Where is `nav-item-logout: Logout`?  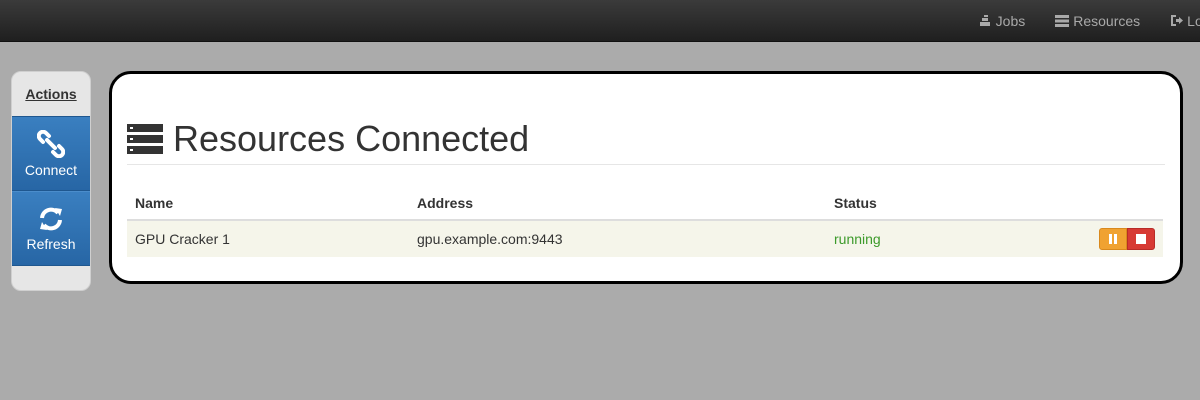 nav-item-logout: Logout is located at coordinates (1185, 21).